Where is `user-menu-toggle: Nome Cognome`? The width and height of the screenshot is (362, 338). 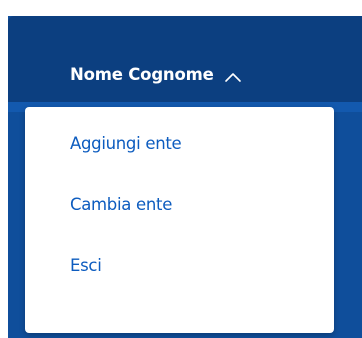
user-menu-toggle: Nome Cognome is located at coordinates (156, 74).